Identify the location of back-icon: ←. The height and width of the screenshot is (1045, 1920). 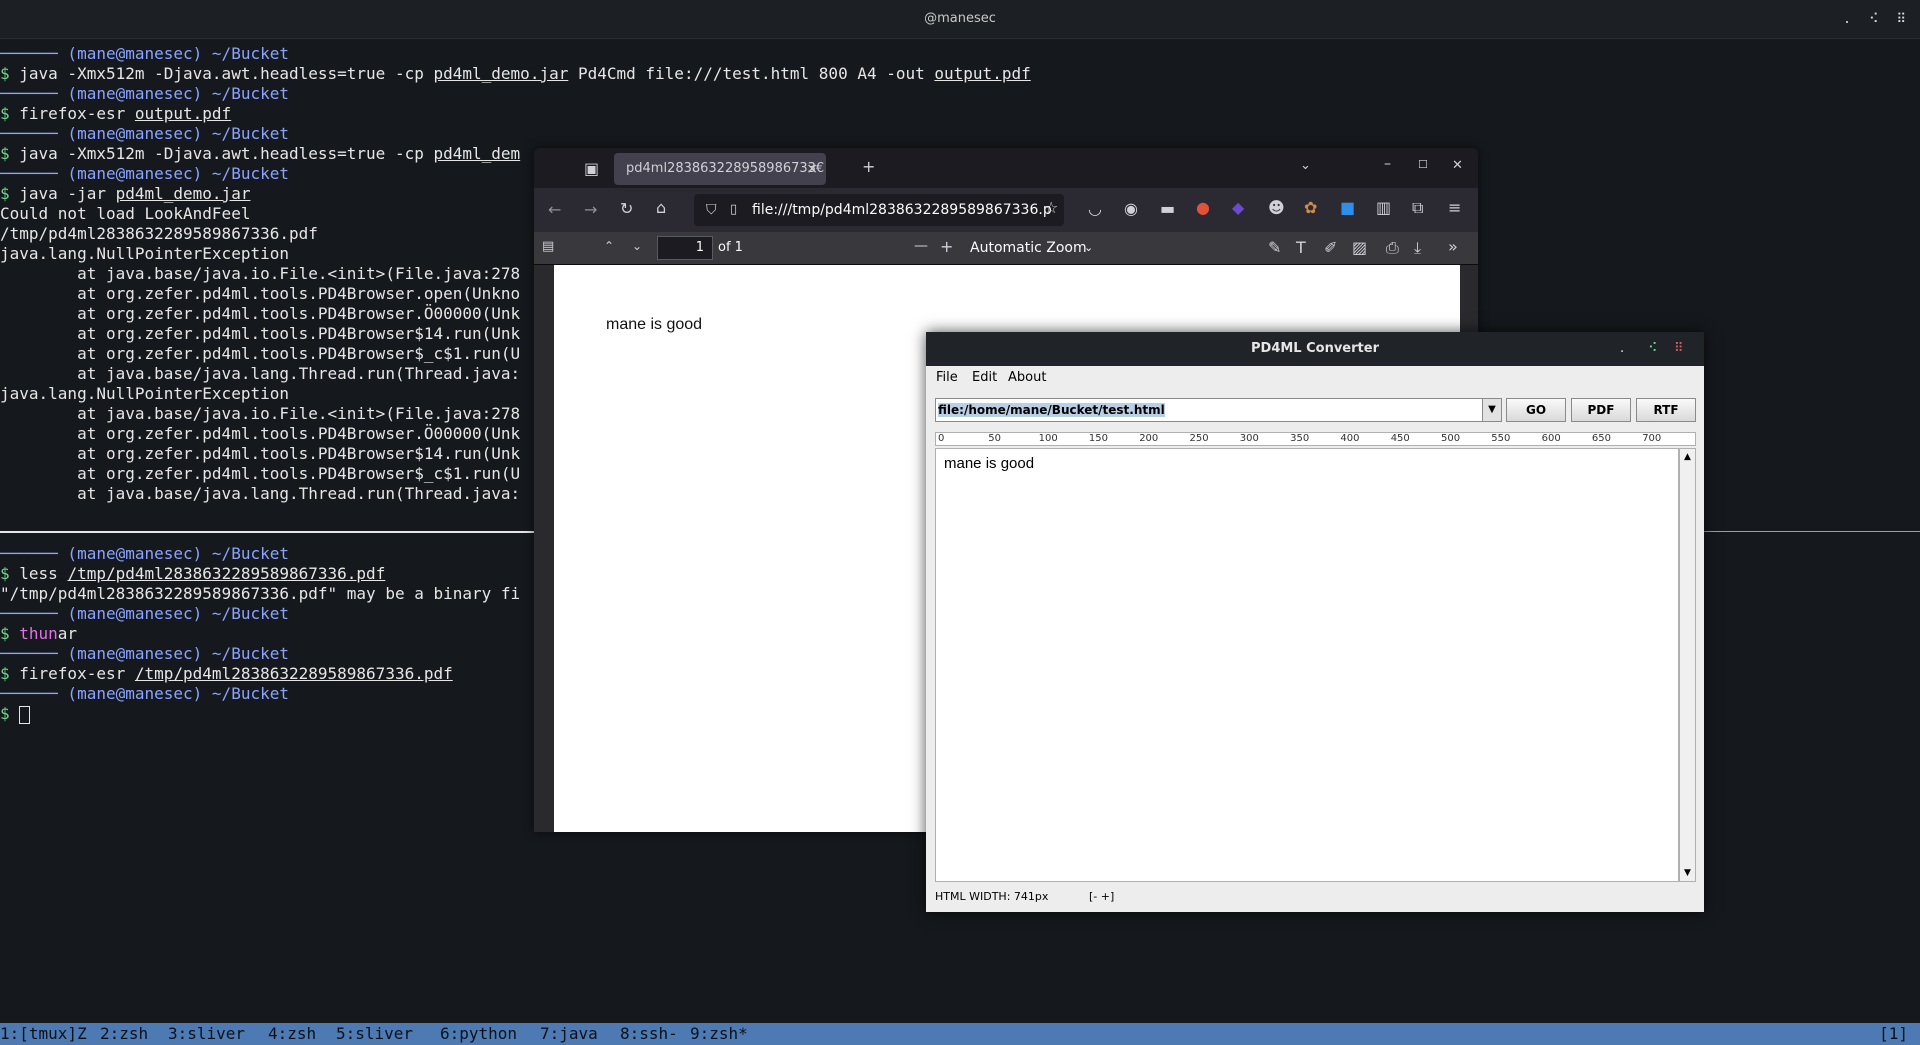
(554, 209).